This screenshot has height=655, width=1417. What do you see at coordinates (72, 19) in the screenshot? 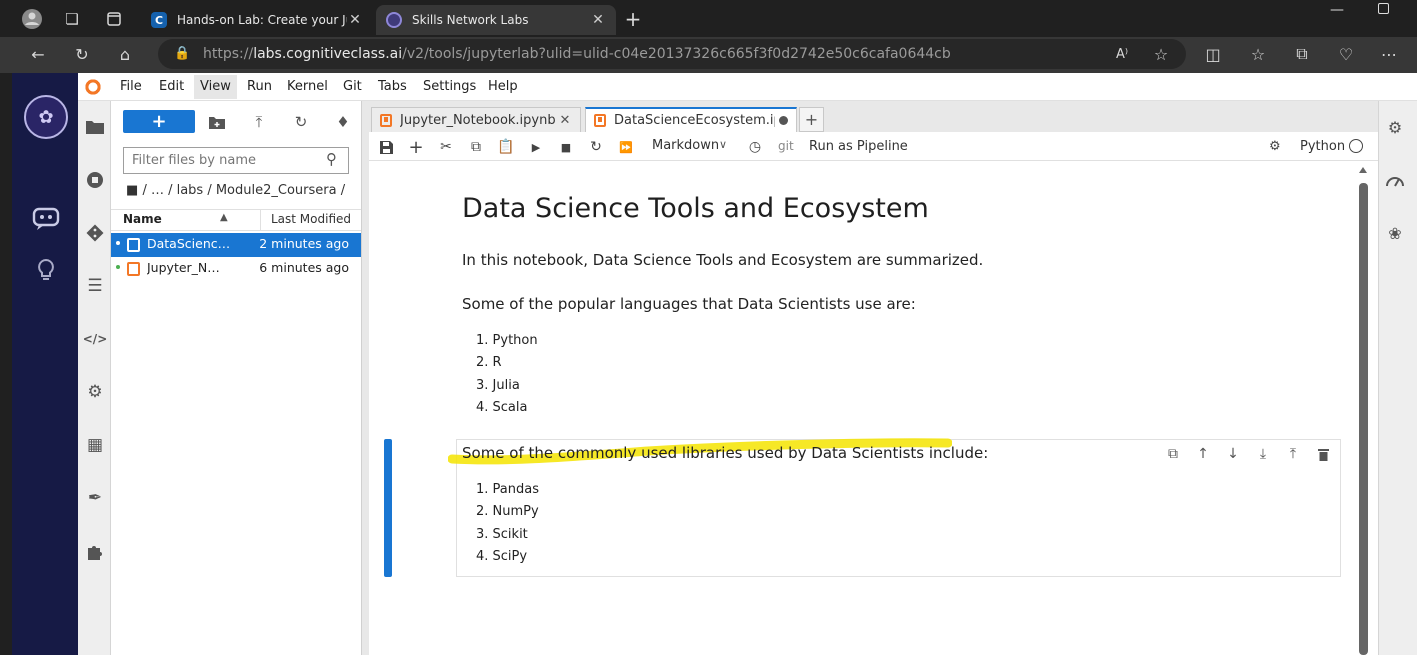
I see `workspaces-icon: ❏` at bounding box center [72, 19].